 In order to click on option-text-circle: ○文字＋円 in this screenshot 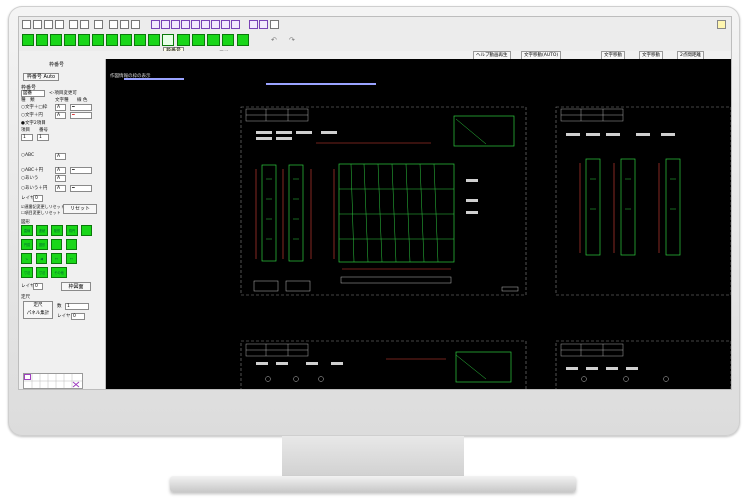, I will do `click(32, 115)`.